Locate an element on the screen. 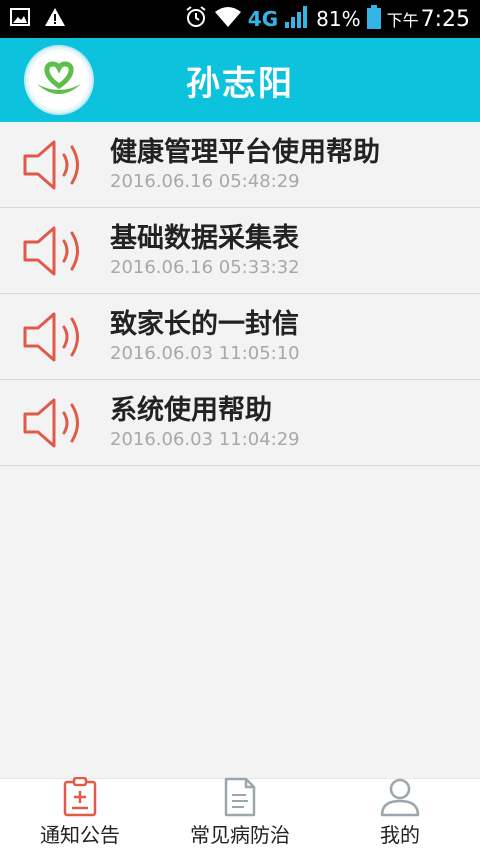 Image resolution: width=480 pixels, height=854 pixels. list-item: 健康管理平台使用帮助 2016.06.16 05:48:29 is located at coordinates (240, 165).